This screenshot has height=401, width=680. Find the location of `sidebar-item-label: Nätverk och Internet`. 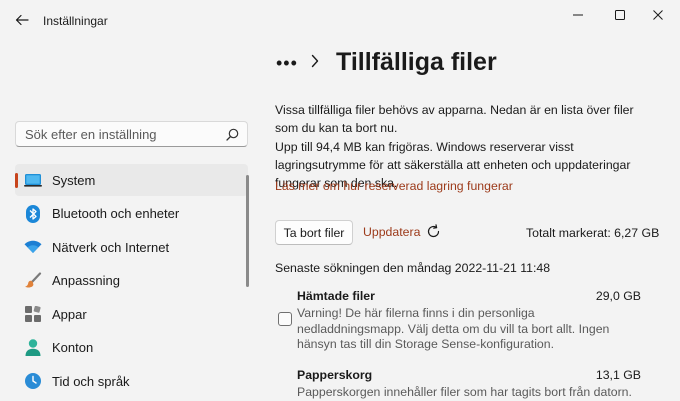

sidebar-item-label: Nätverk och Internet is located at coordinates (111, 247).